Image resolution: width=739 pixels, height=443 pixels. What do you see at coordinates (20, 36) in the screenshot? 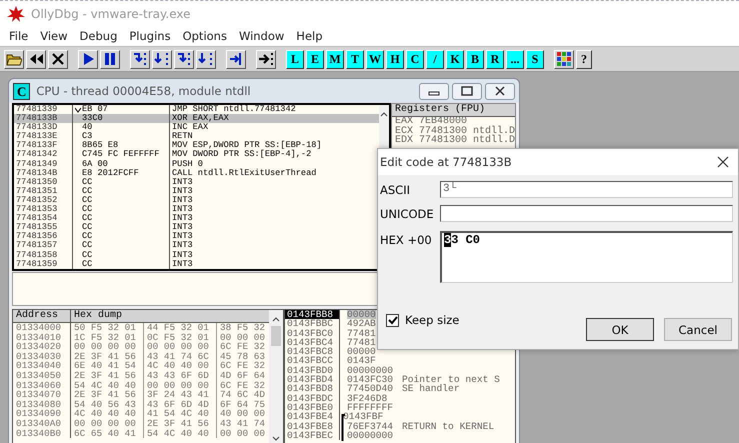
I see `menu-item: File` at bounding box center [20, 36].